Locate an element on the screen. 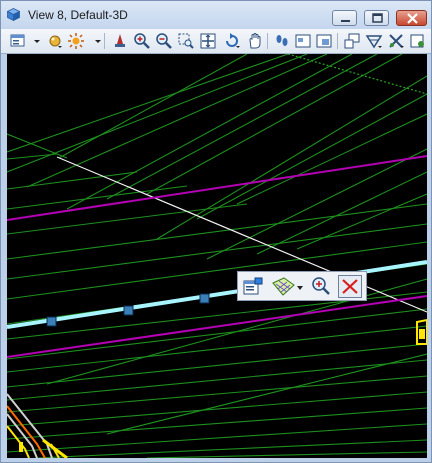  title-bar: View 8, Default-3D is located at coordinates (216, 15).